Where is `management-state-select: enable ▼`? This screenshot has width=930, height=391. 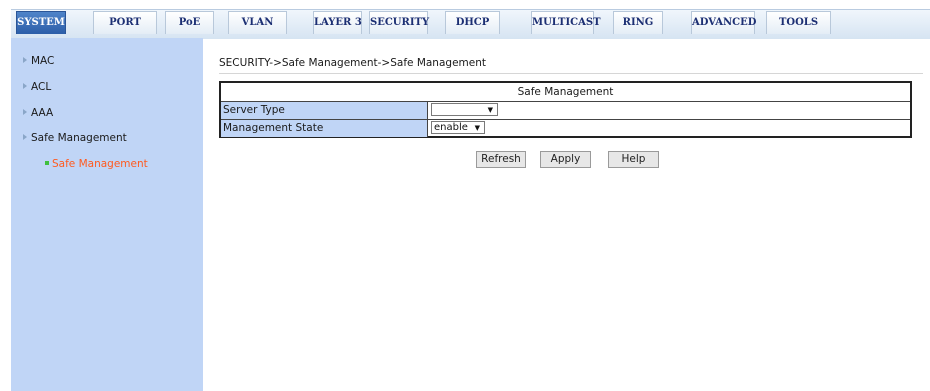 management-state-select: enable ▼ is located at coordinates (458, 127).